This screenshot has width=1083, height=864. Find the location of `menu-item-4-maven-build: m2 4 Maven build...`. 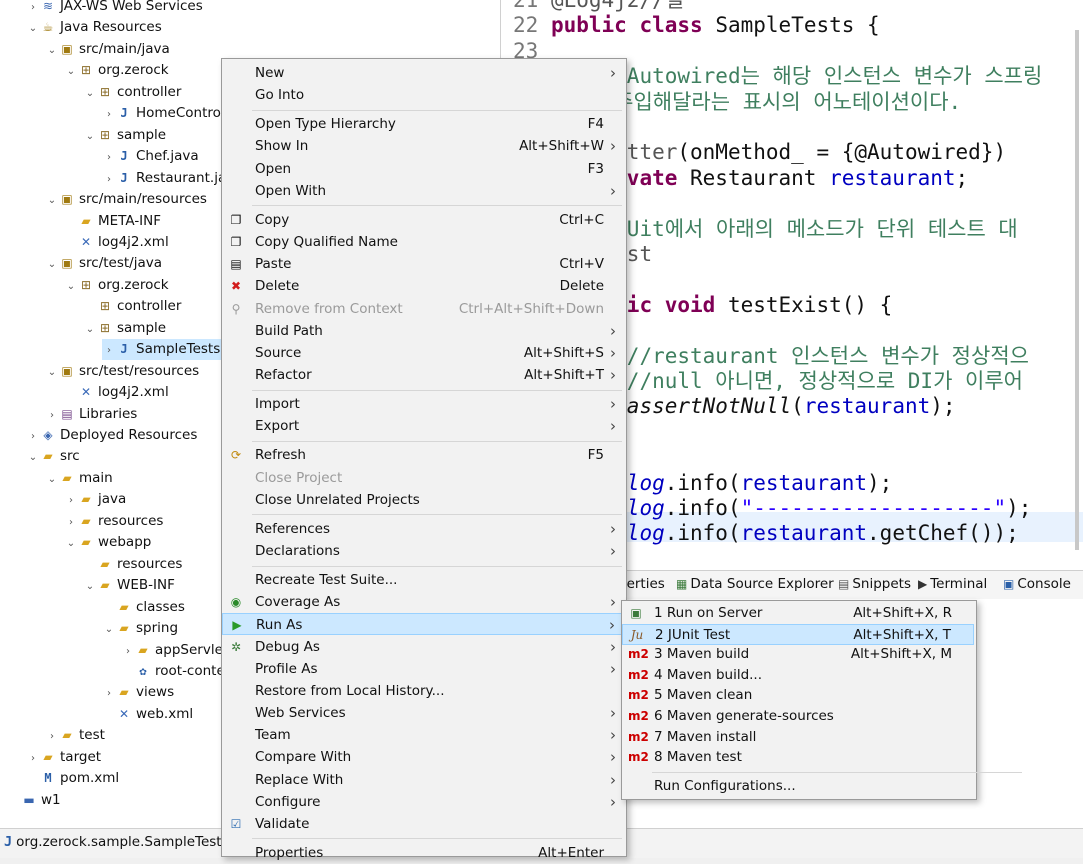

menu-item-4-maven-build: m2 4 Maven build... is located at coordinates (798, 675).